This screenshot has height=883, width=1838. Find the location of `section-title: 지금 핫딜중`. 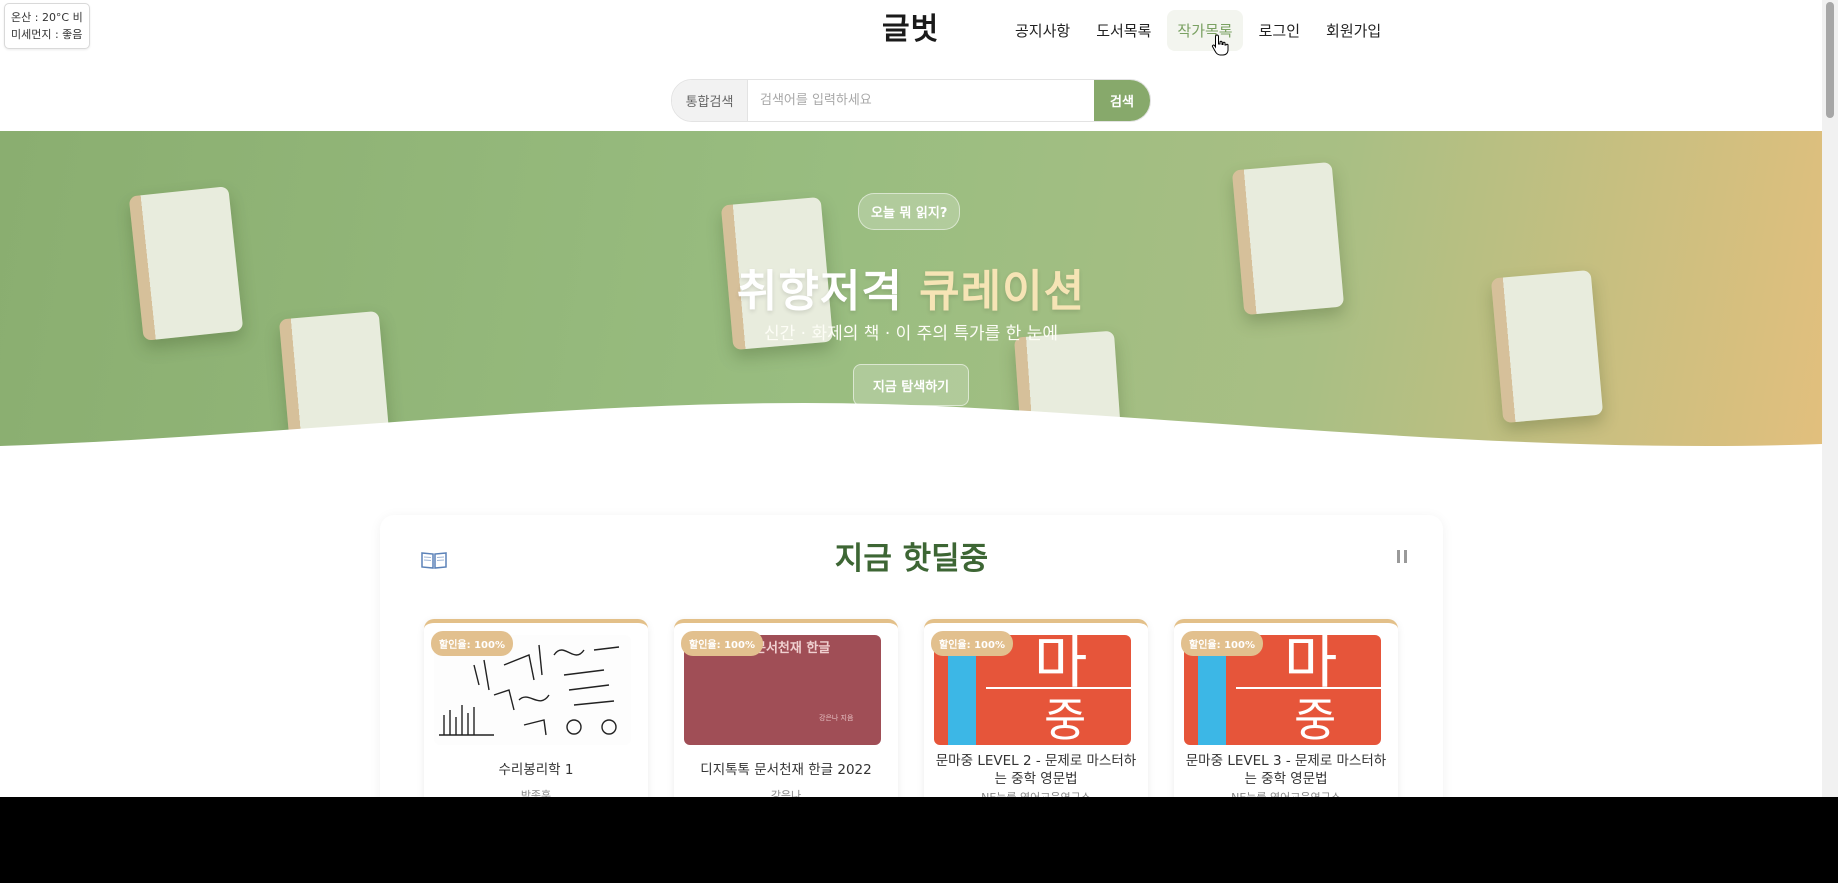

section-title: 지금 핫딜중 is located at coordinates (911, 559).